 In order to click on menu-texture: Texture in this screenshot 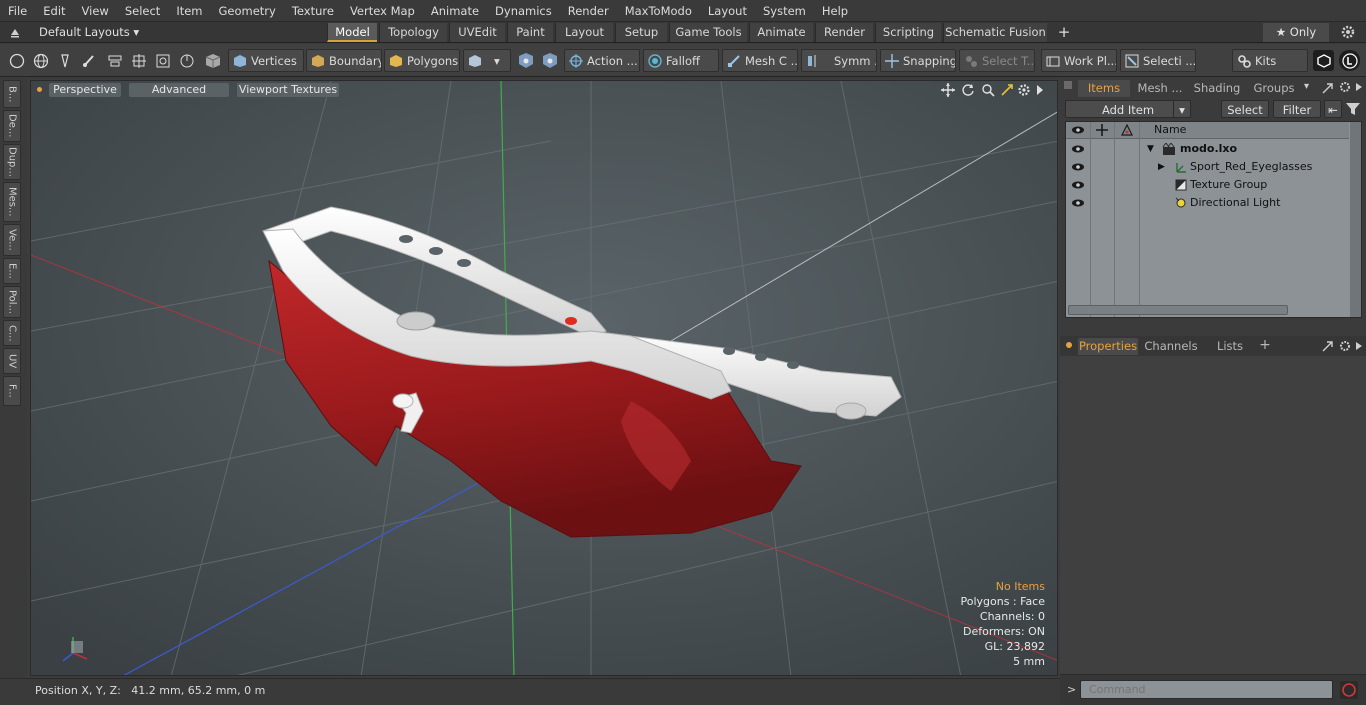, I will do `click(313, 11)`.